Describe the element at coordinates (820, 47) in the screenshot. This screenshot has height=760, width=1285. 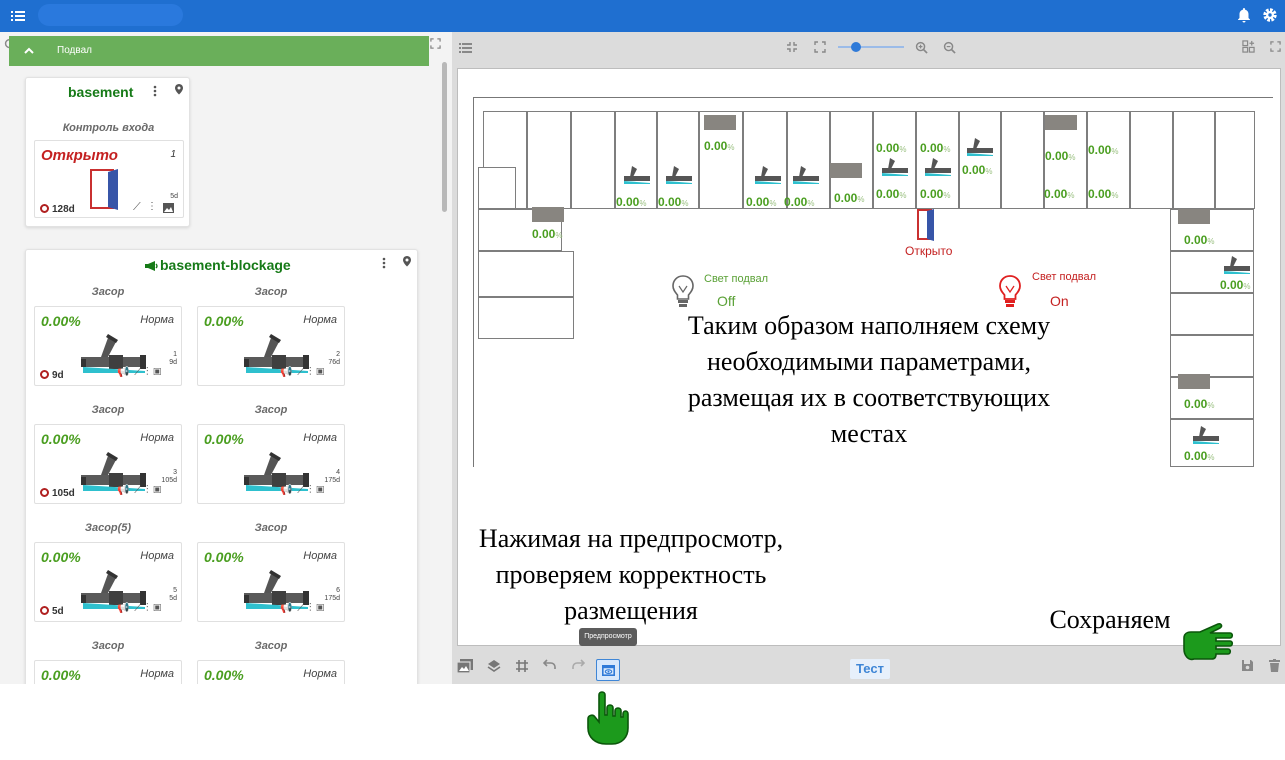
I see `expand-icon` at that location.